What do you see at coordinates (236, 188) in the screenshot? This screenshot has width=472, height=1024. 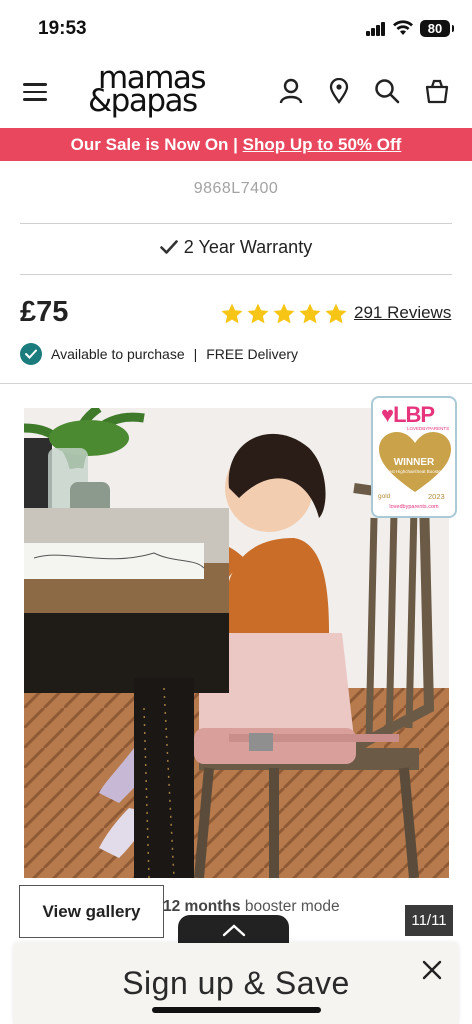 I see `product-sku: 9868L7400` at bounding box center [236, 188].